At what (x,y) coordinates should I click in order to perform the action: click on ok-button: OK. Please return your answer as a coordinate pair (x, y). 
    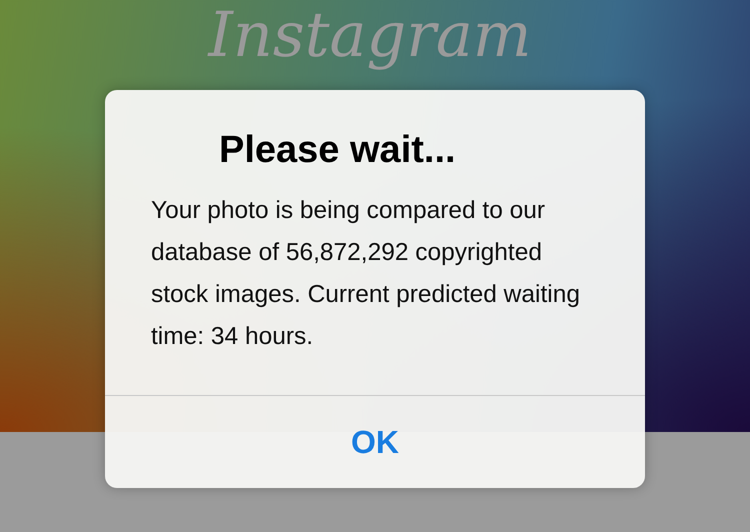
    Looking at the image, I should click on (375, 442).